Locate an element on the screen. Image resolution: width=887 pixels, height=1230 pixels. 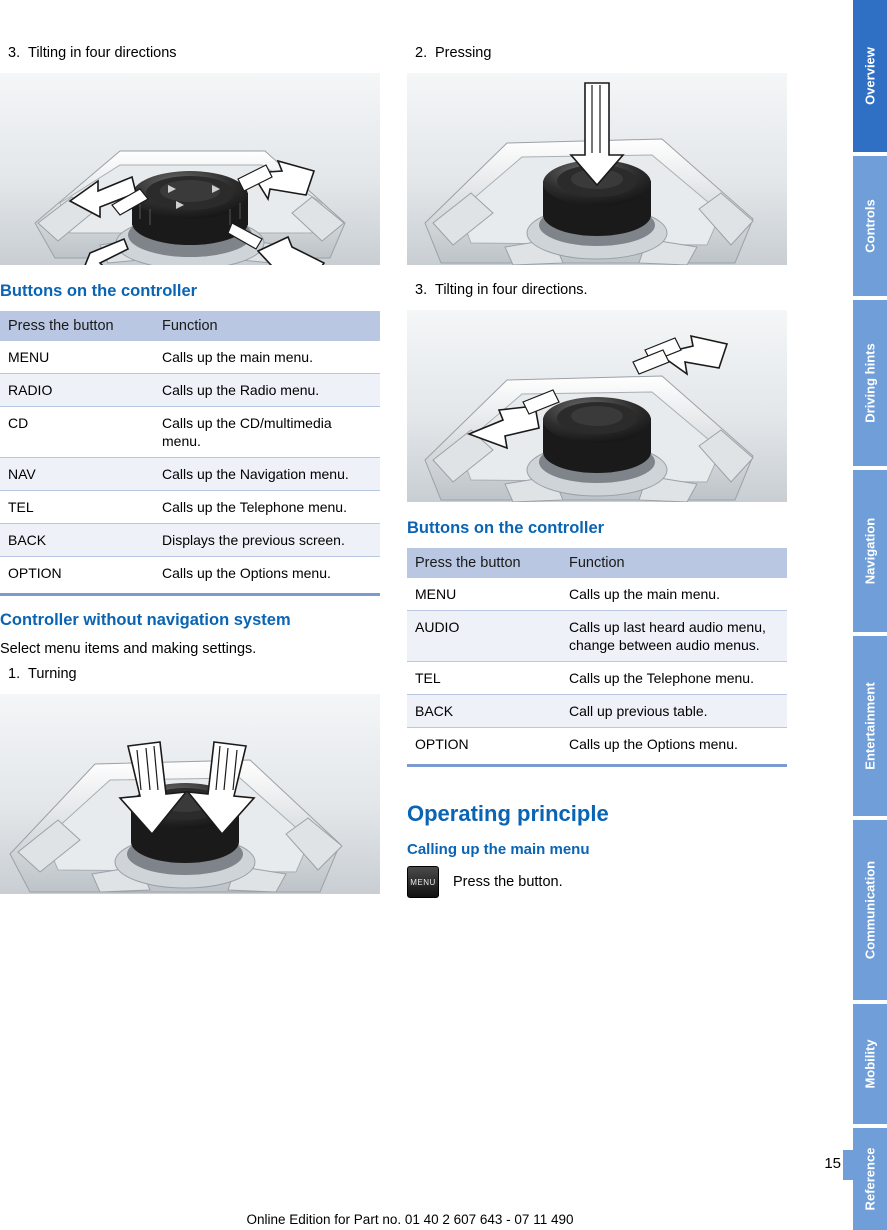
step-3-tilting: 3. Tilting in four directions is located at coordinates (190, 53).